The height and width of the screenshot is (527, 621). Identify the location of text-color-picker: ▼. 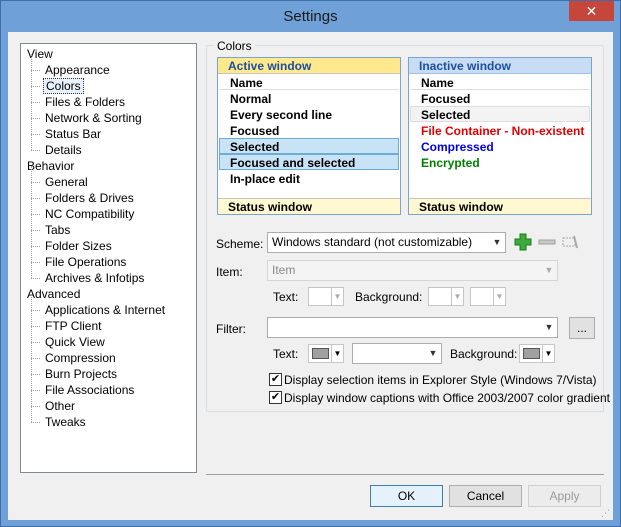
(326, 296).